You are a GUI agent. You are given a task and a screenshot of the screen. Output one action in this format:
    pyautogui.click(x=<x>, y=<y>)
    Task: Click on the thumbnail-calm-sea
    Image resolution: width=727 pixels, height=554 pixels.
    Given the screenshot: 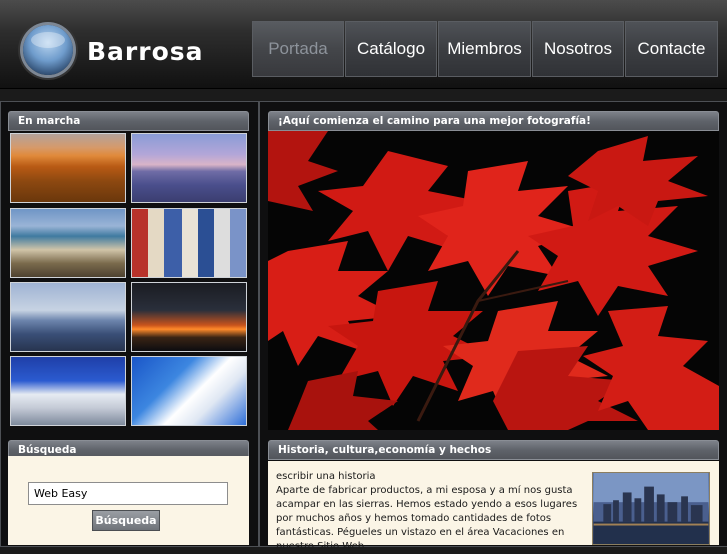 What is the action you would take?
    pyautogui.click(x=189, y=168)
    